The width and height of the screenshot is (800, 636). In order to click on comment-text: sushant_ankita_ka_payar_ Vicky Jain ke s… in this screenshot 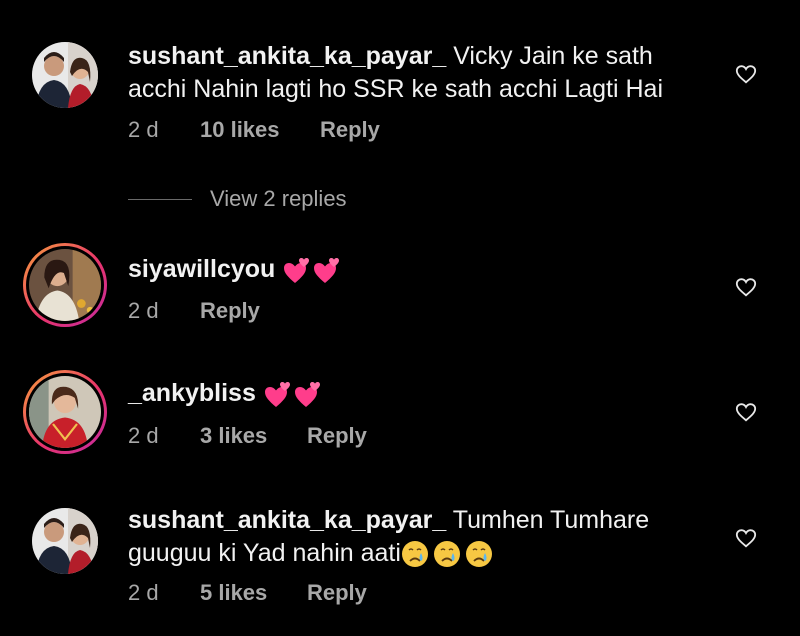, I will do `click(423, 73)`.